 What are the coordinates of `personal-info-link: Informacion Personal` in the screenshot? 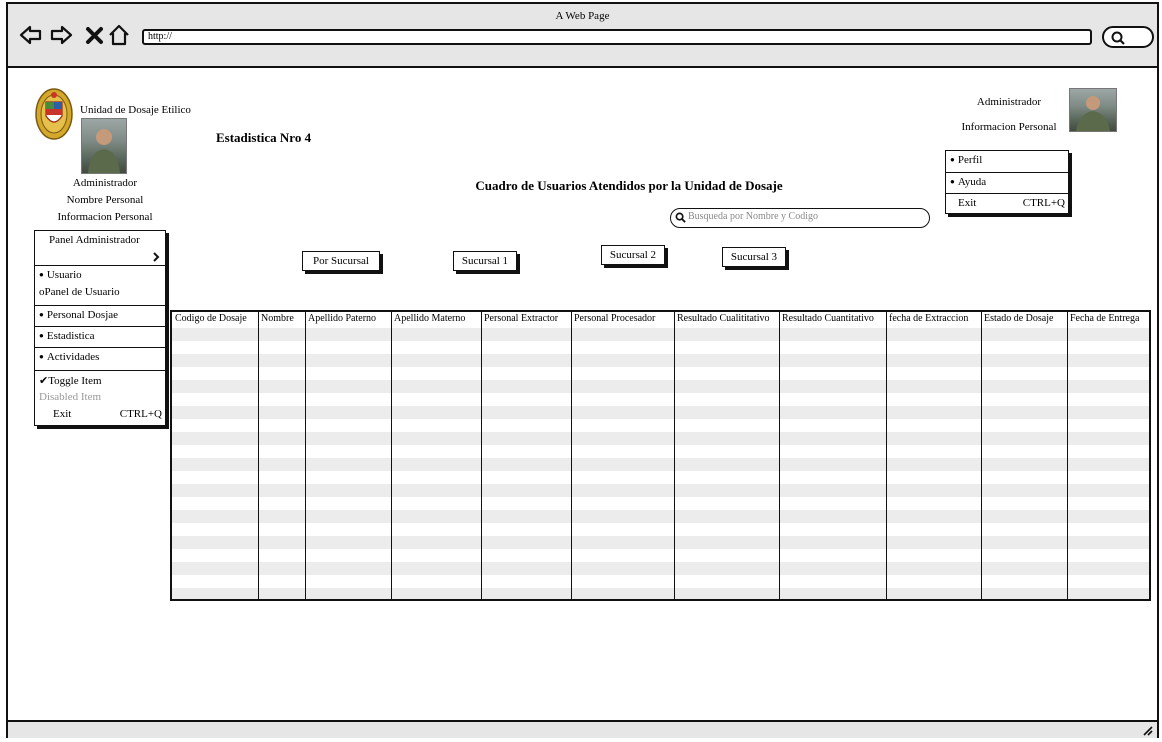 It's located at (105, 217).